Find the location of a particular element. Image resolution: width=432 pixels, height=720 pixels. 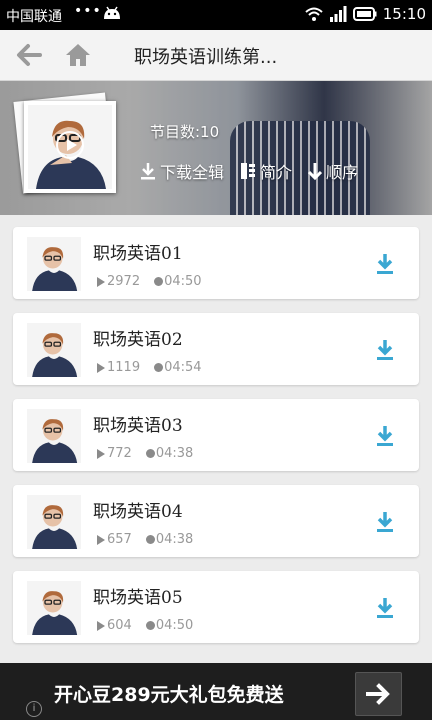

signal-icon is located at coordinates (338, 14).